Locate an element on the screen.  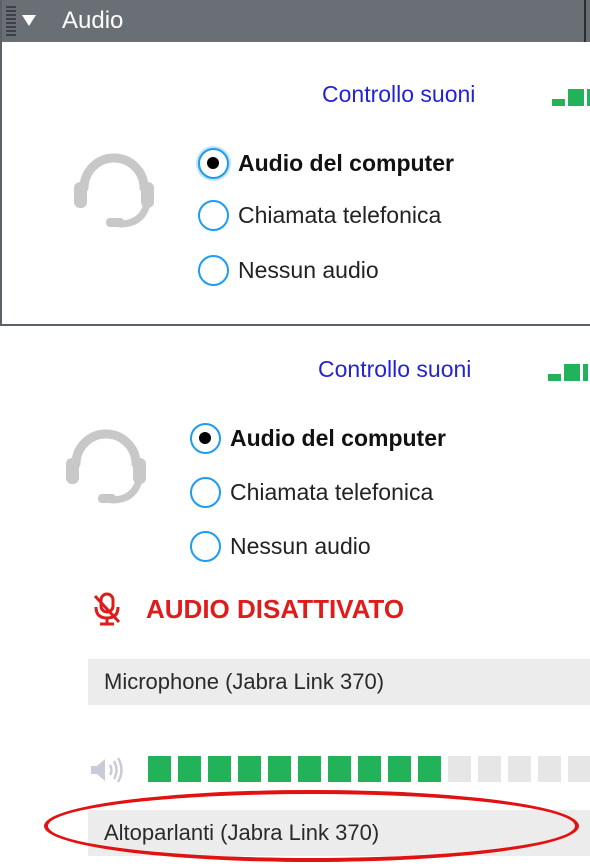
panel-title: Audio is located at coordinates (93, 20).